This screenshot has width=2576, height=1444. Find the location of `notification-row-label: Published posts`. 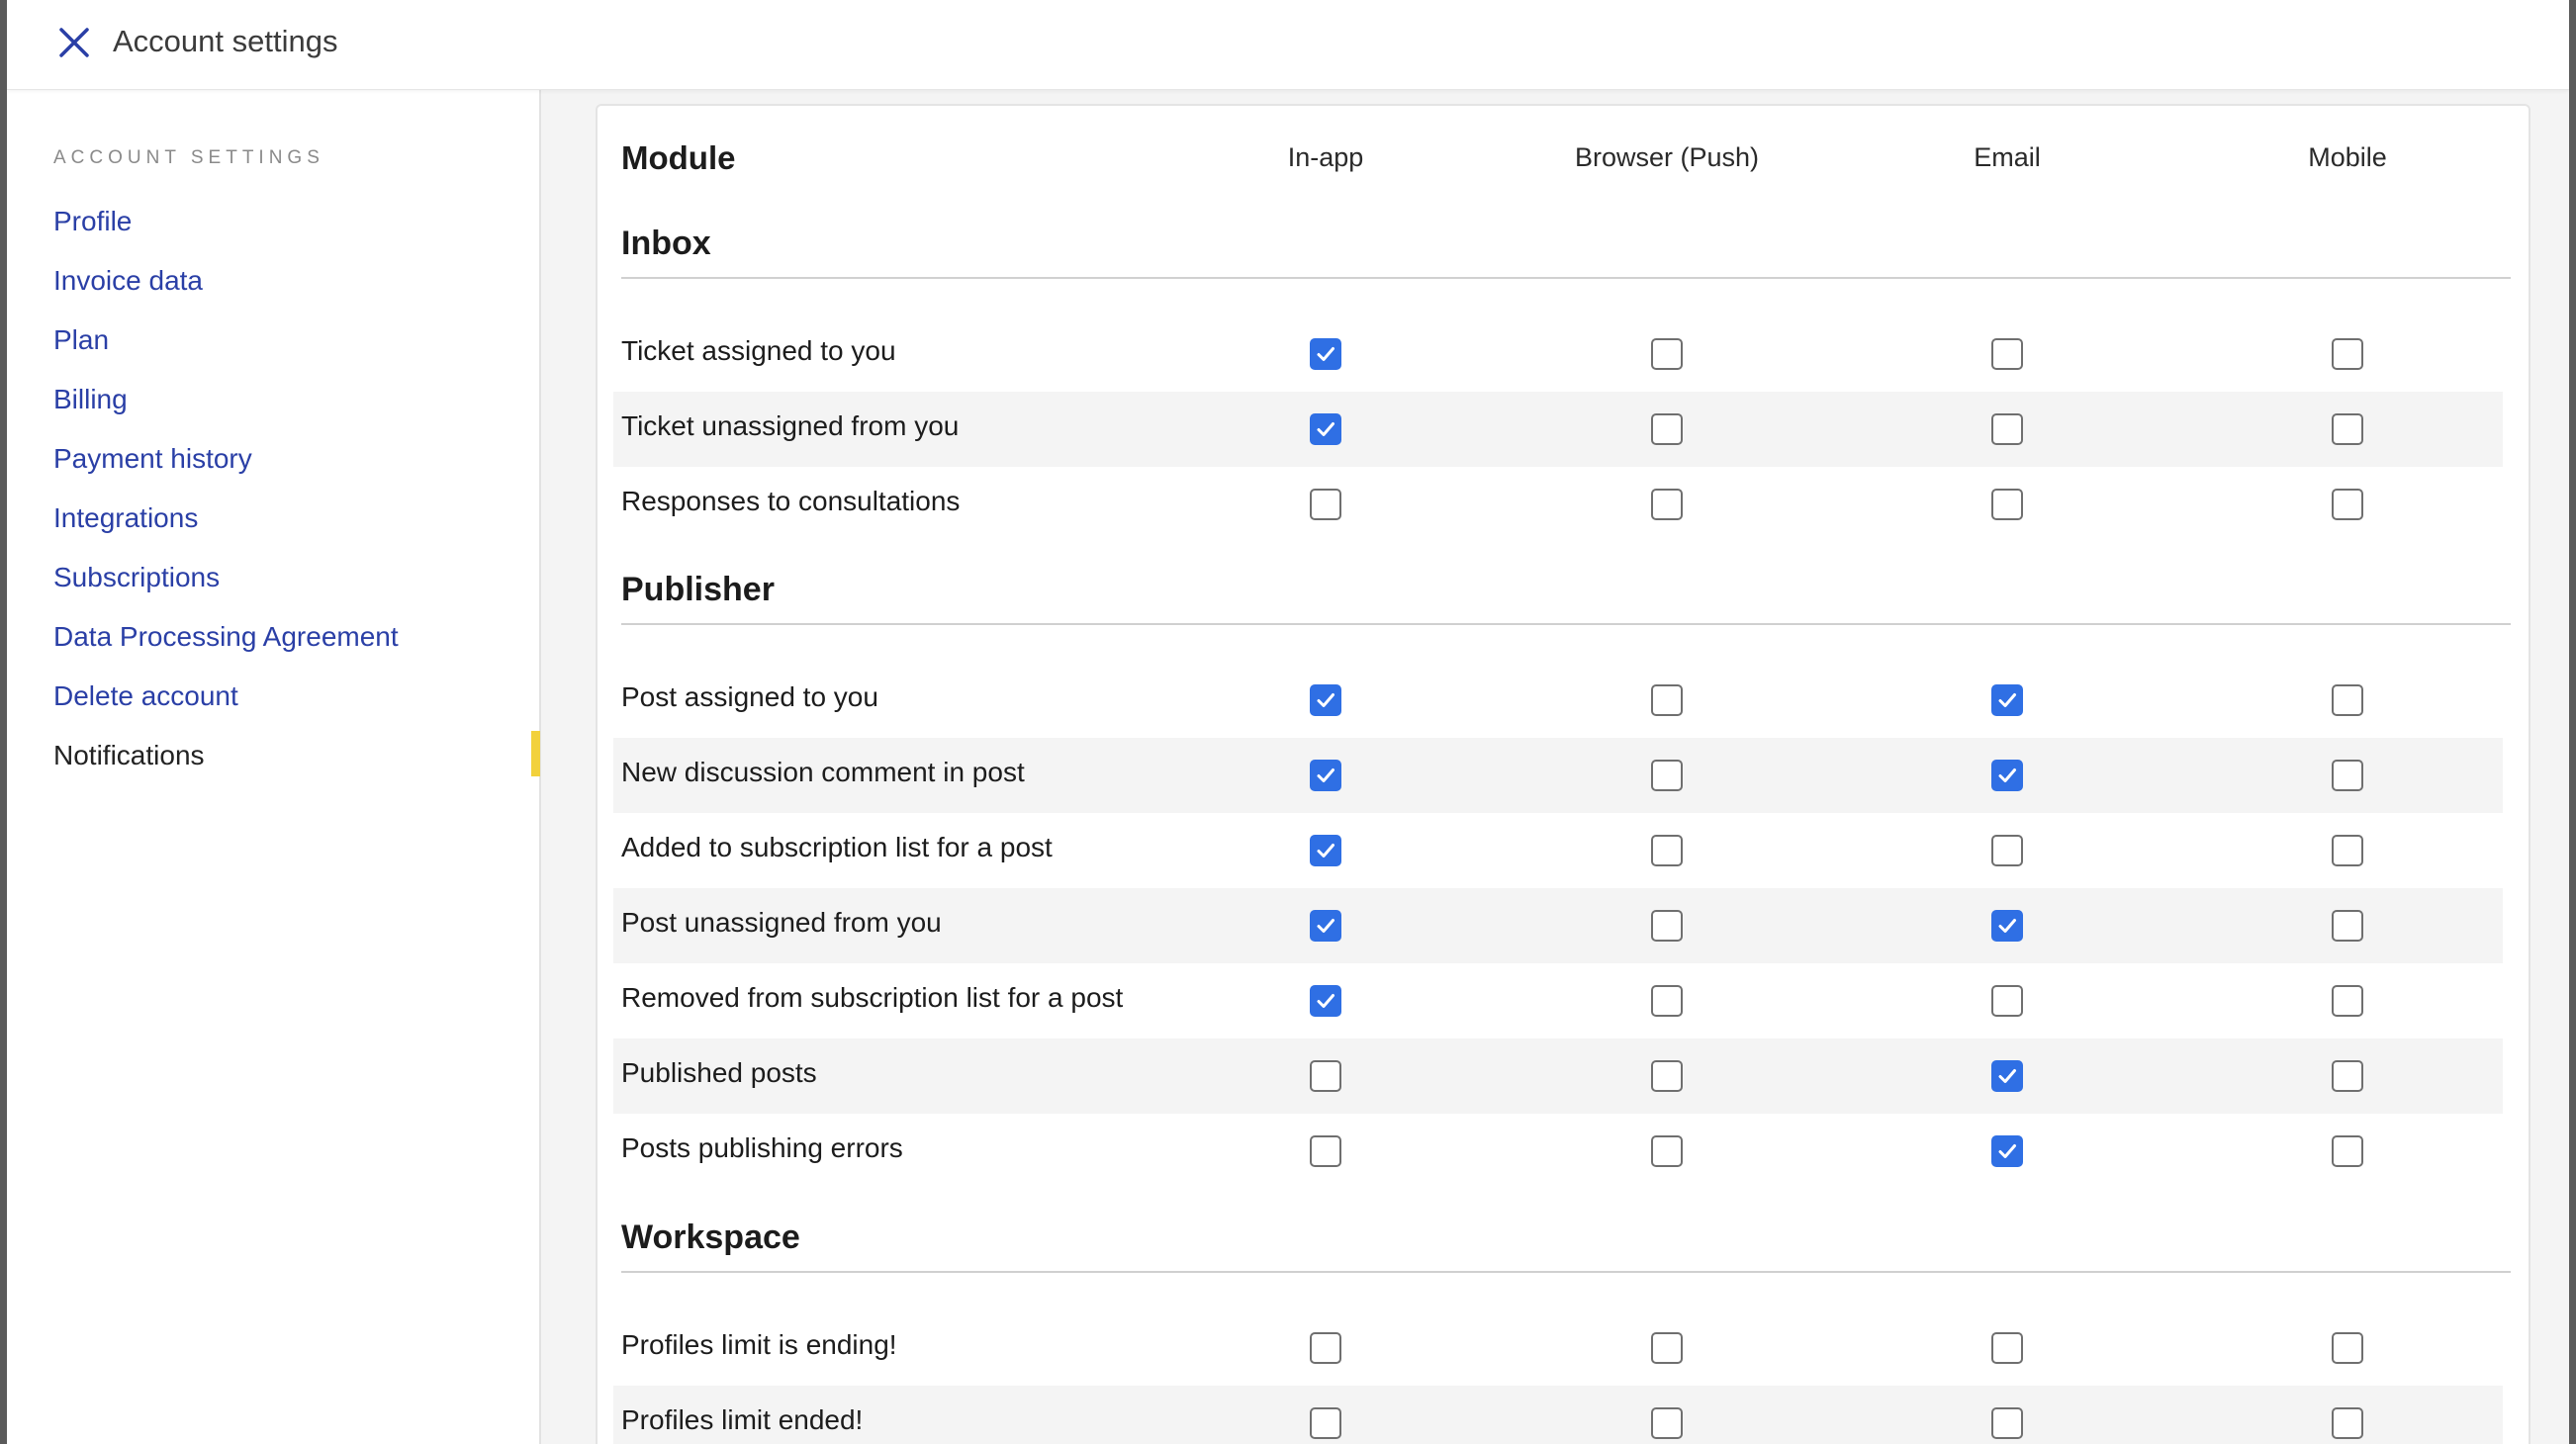

notification-row-label: Published posts is located at coordinates (719, 1072).